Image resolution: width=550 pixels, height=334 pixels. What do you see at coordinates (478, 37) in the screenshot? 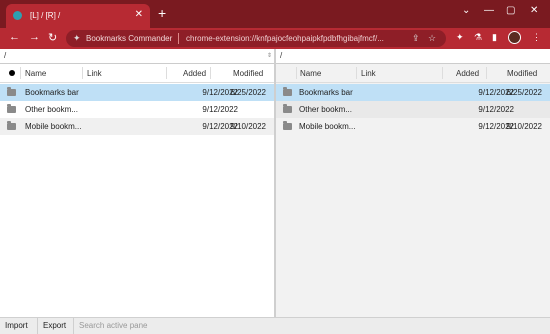
I see `lab-flask-icon: ⚗` at bounding box center [478, 37].